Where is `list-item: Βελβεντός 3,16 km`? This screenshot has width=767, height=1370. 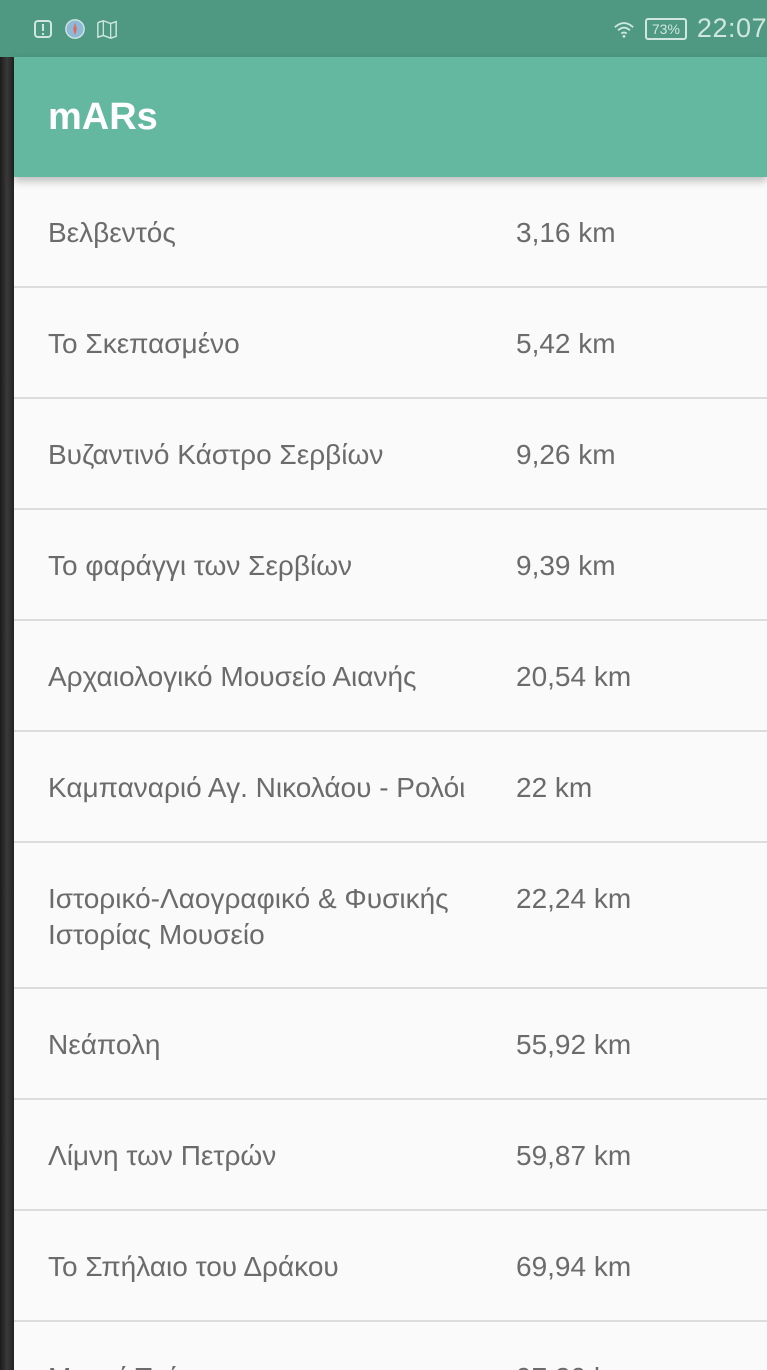 list-item: Βελβεντός 3,16 km is located at coordinates (390, 232).